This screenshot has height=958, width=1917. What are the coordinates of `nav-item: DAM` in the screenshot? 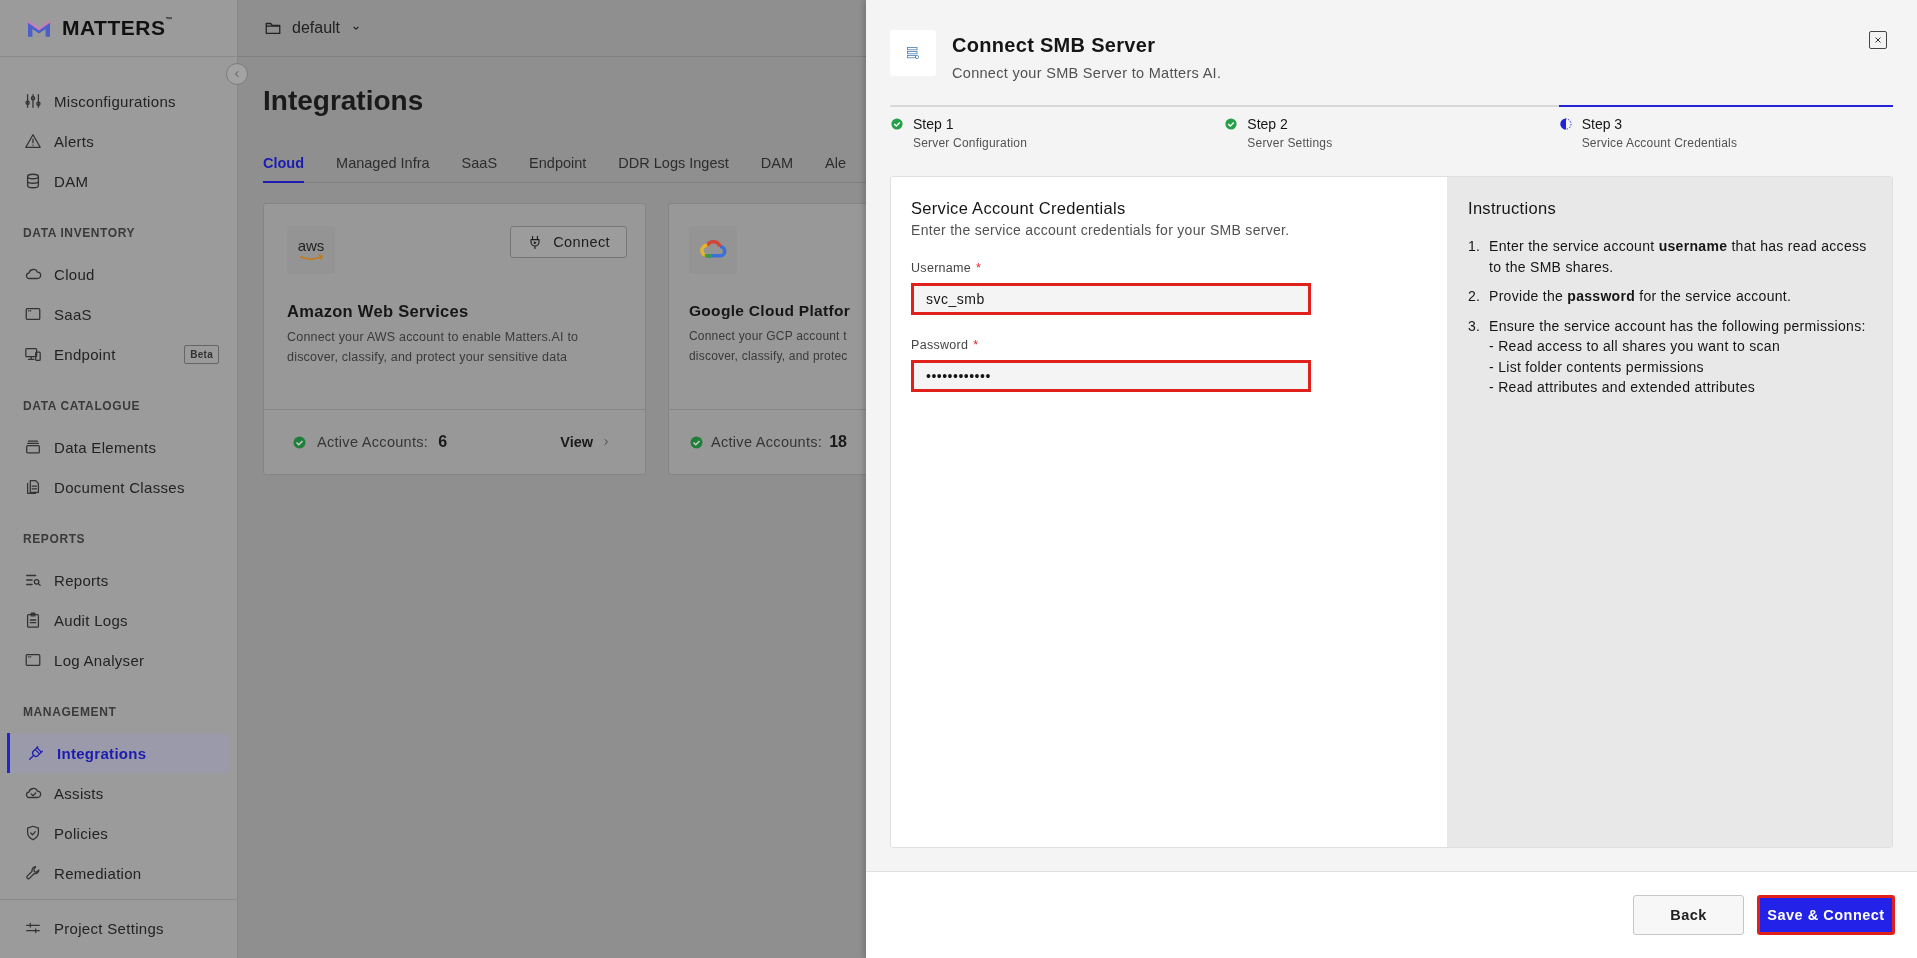 It's located at (114, 181).